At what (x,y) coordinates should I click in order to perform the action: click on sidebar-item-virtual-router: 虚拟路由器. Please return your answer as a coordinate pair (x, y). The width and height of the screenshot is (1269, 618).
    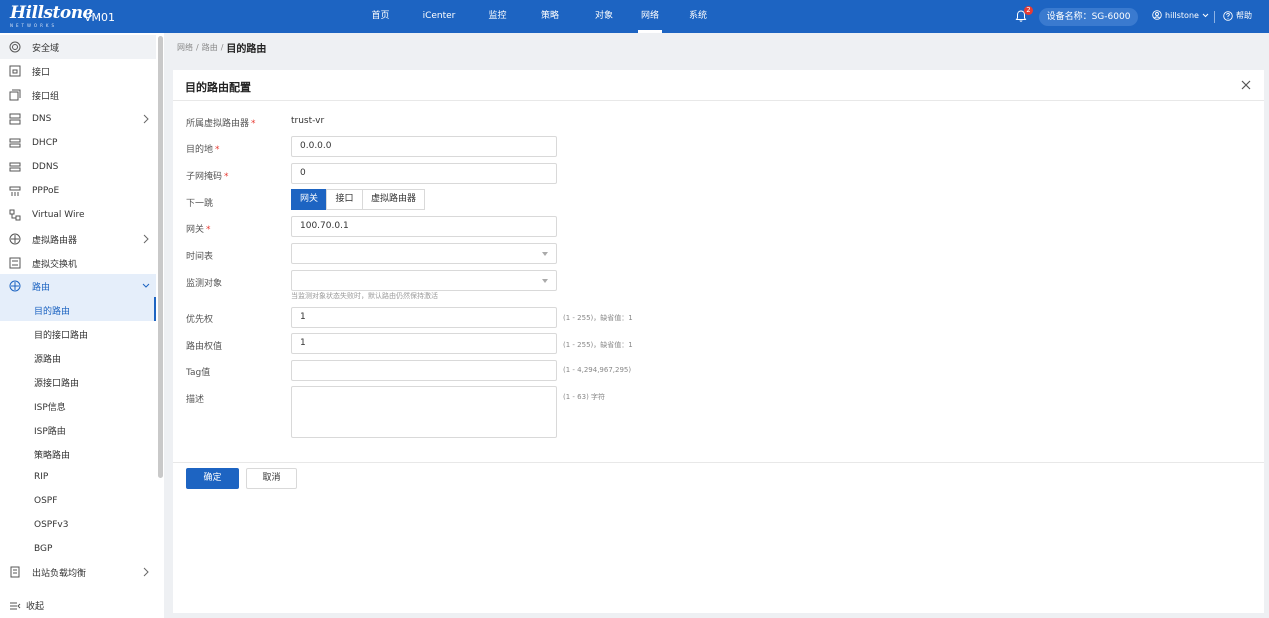
    Looking at the image, I should click on (78, 239).